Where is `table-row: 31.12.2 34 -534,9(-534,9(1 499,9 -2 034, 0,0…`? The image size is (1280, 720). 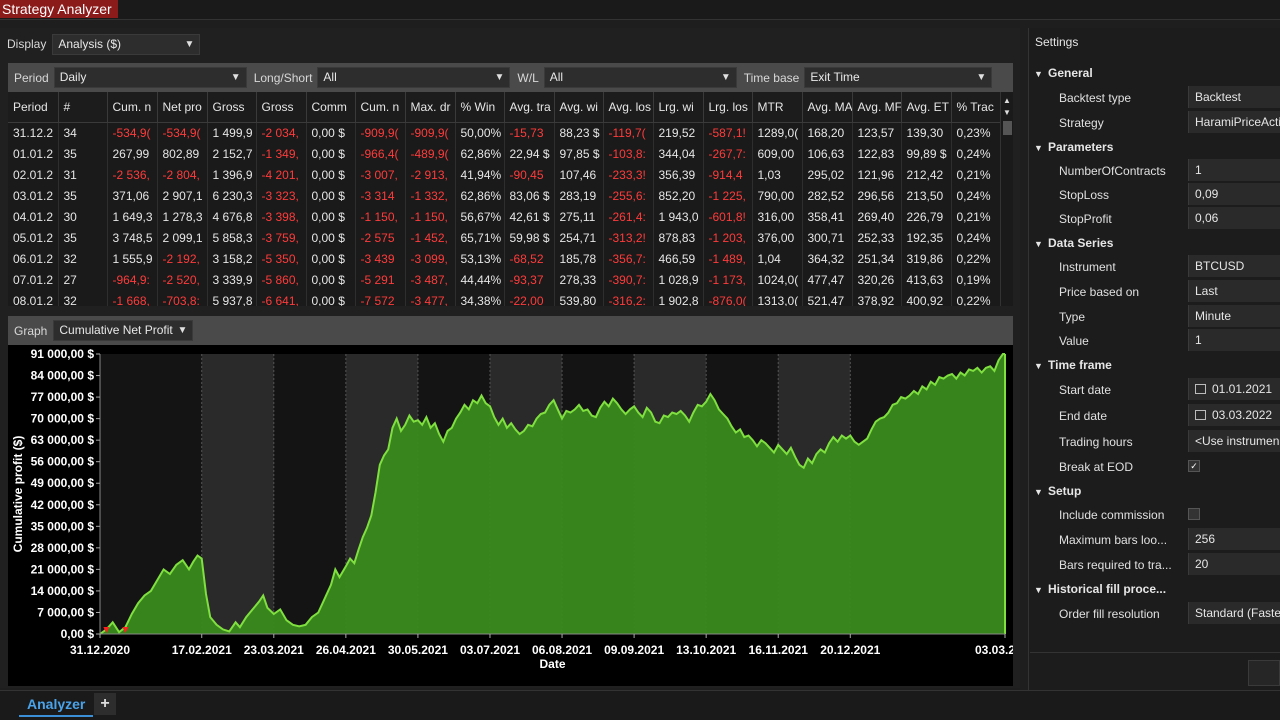 table-row: 31.12.2 34 -534,9(-534,9(1 499,9 -2 034, 0,0… is located at coordinates (504, 132).